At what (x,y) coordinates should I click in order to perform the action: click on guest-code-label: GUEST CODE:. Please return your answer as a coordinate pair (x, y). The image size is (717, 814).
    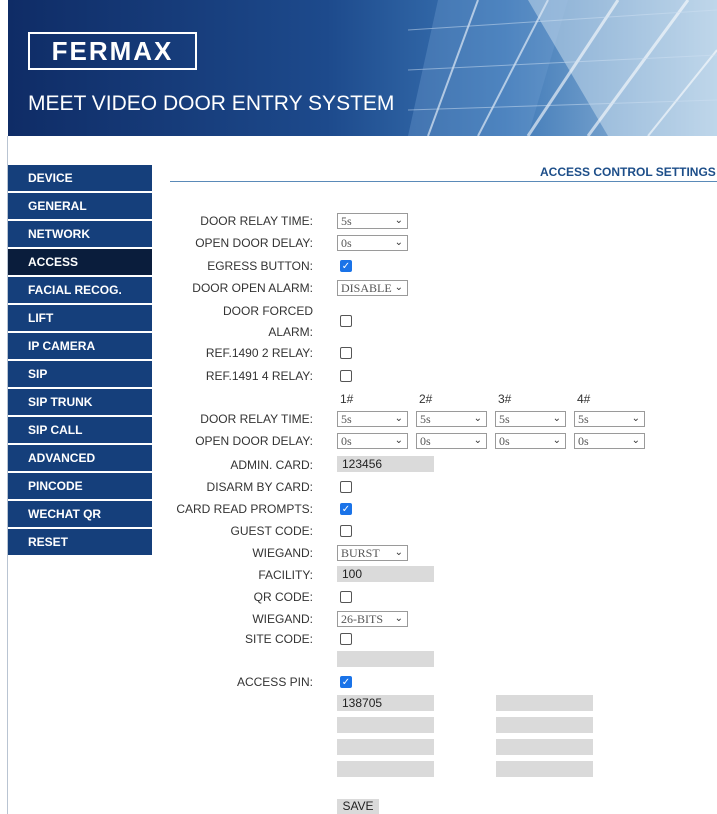
    Looking at the image, I should click on (271, 531).